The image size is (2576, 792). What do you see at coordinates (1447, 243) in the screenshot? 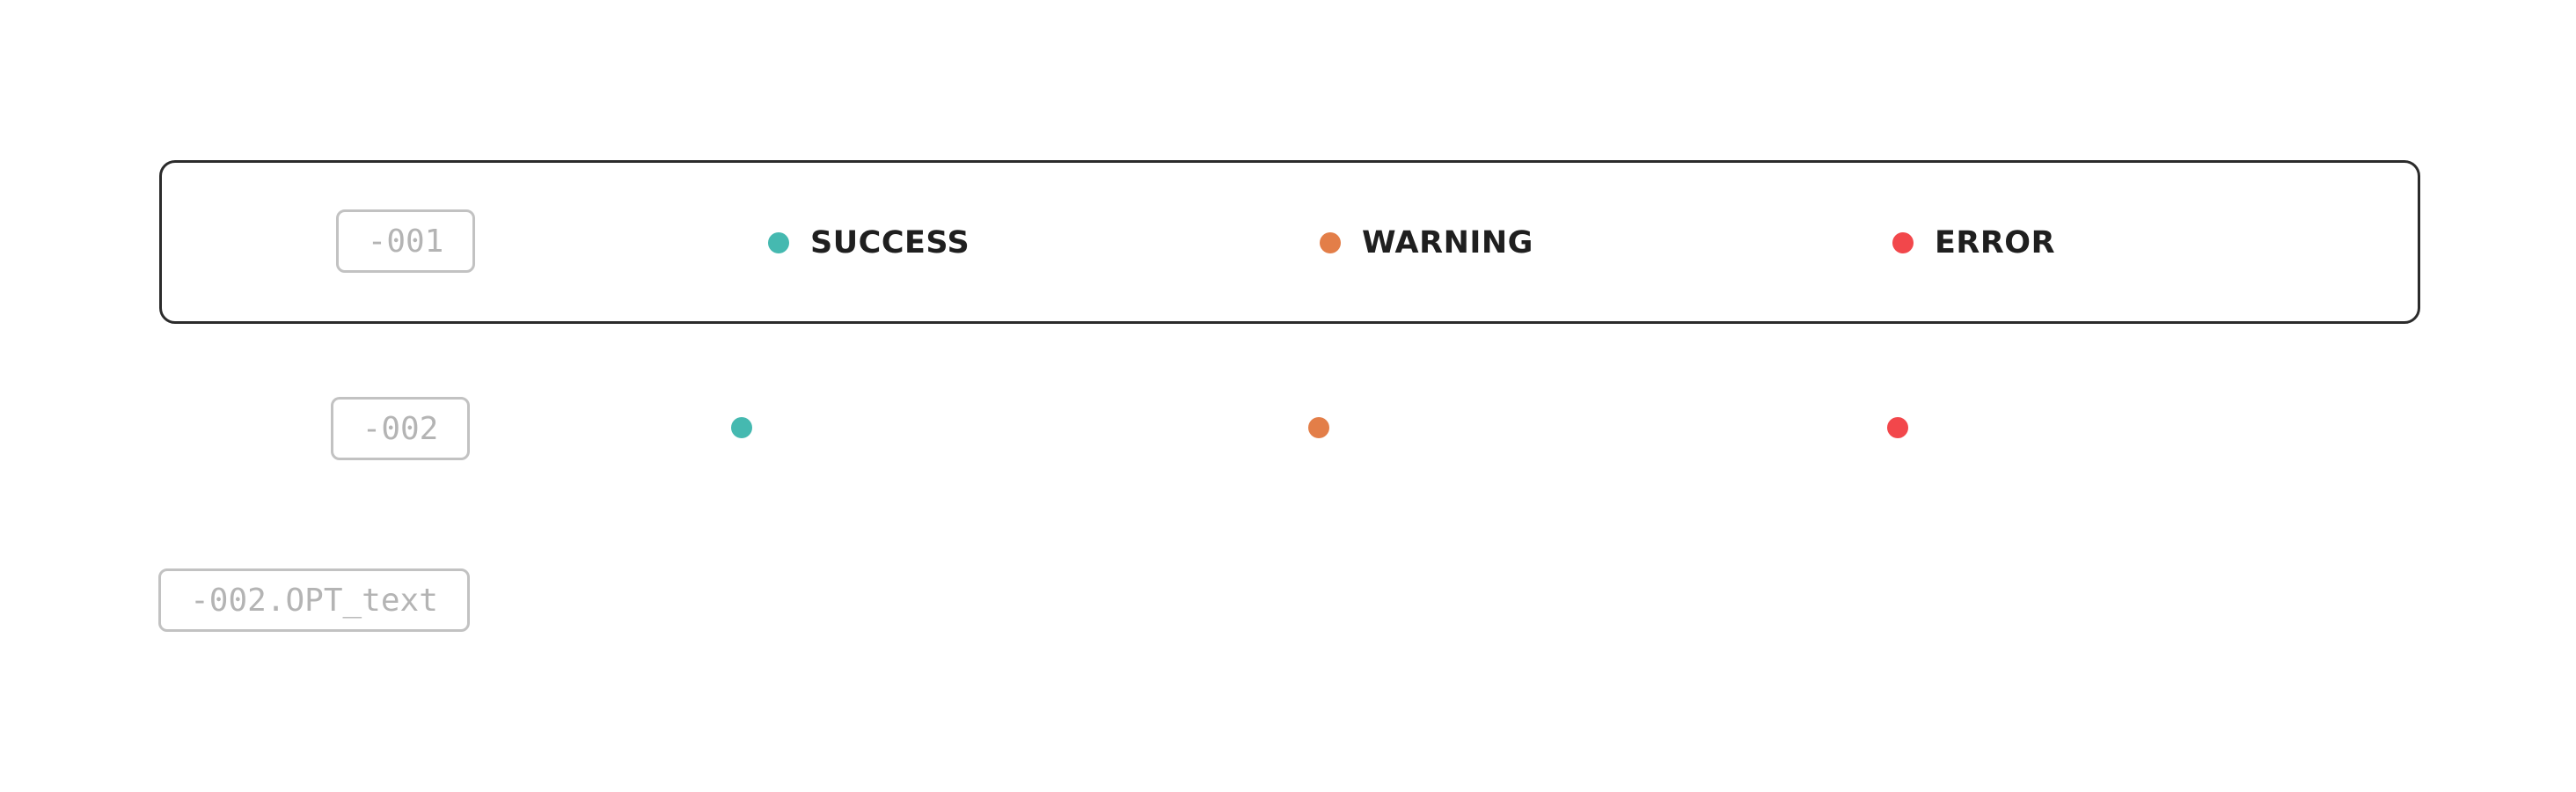
I see `status-warning-label: WARNING` at bounding box center [1447, 243].